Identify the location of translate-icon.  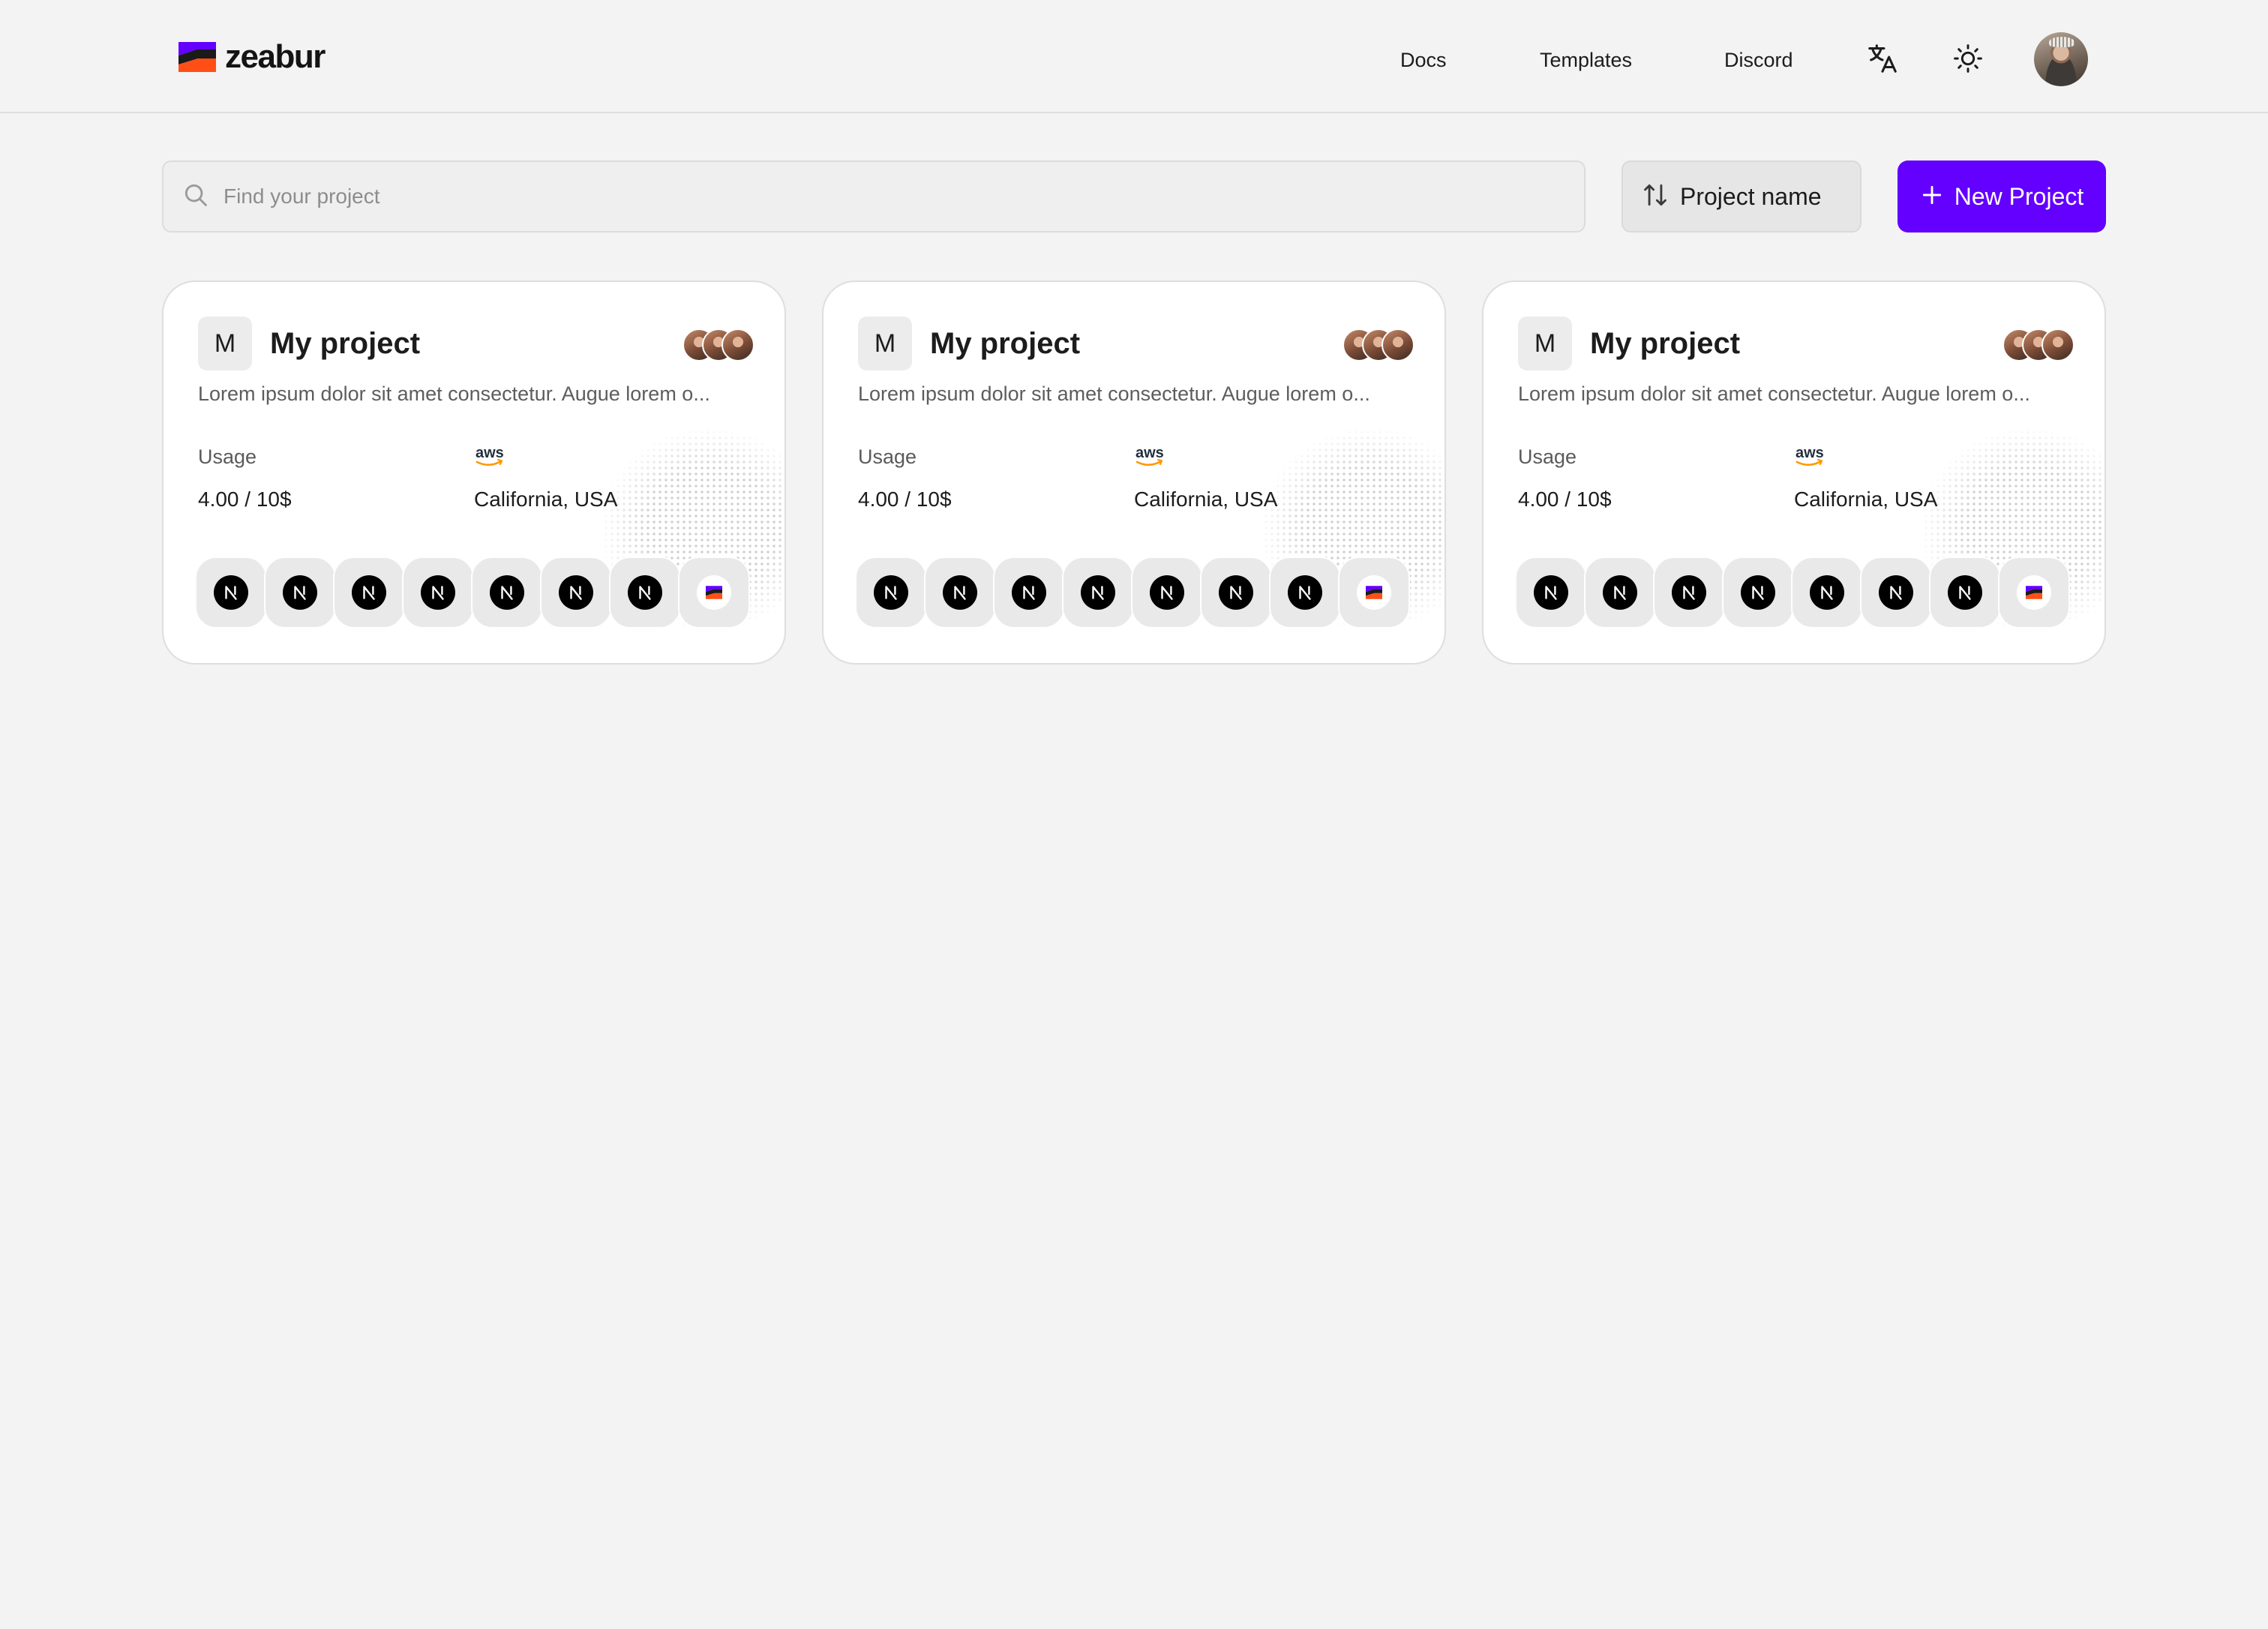
(1882, 60).